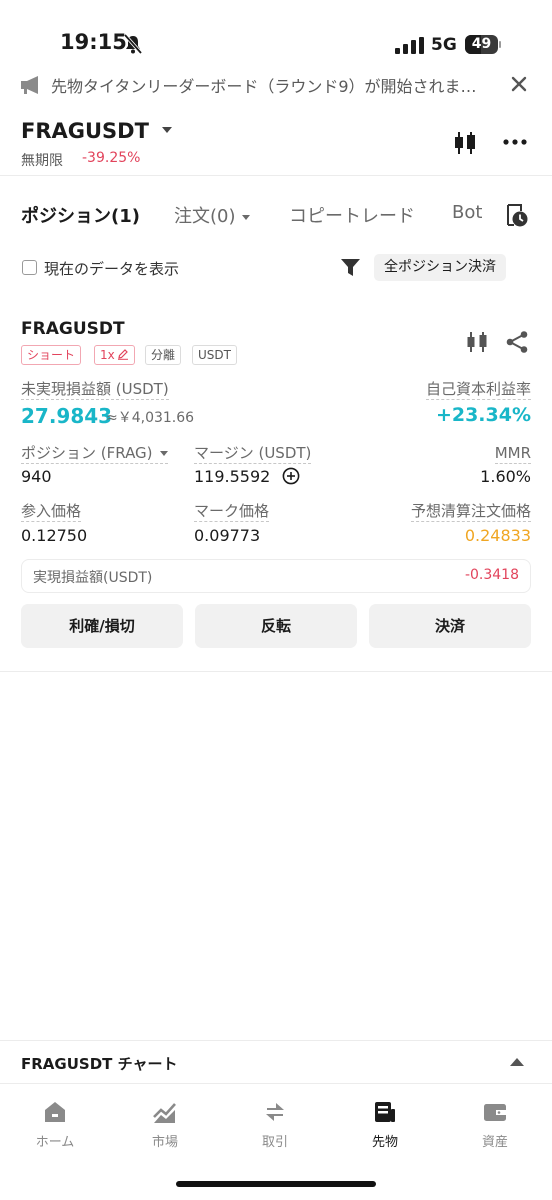  I want to click on unrealized-pnl-label: 未実現損益額 (USDT), so click(95, 389).